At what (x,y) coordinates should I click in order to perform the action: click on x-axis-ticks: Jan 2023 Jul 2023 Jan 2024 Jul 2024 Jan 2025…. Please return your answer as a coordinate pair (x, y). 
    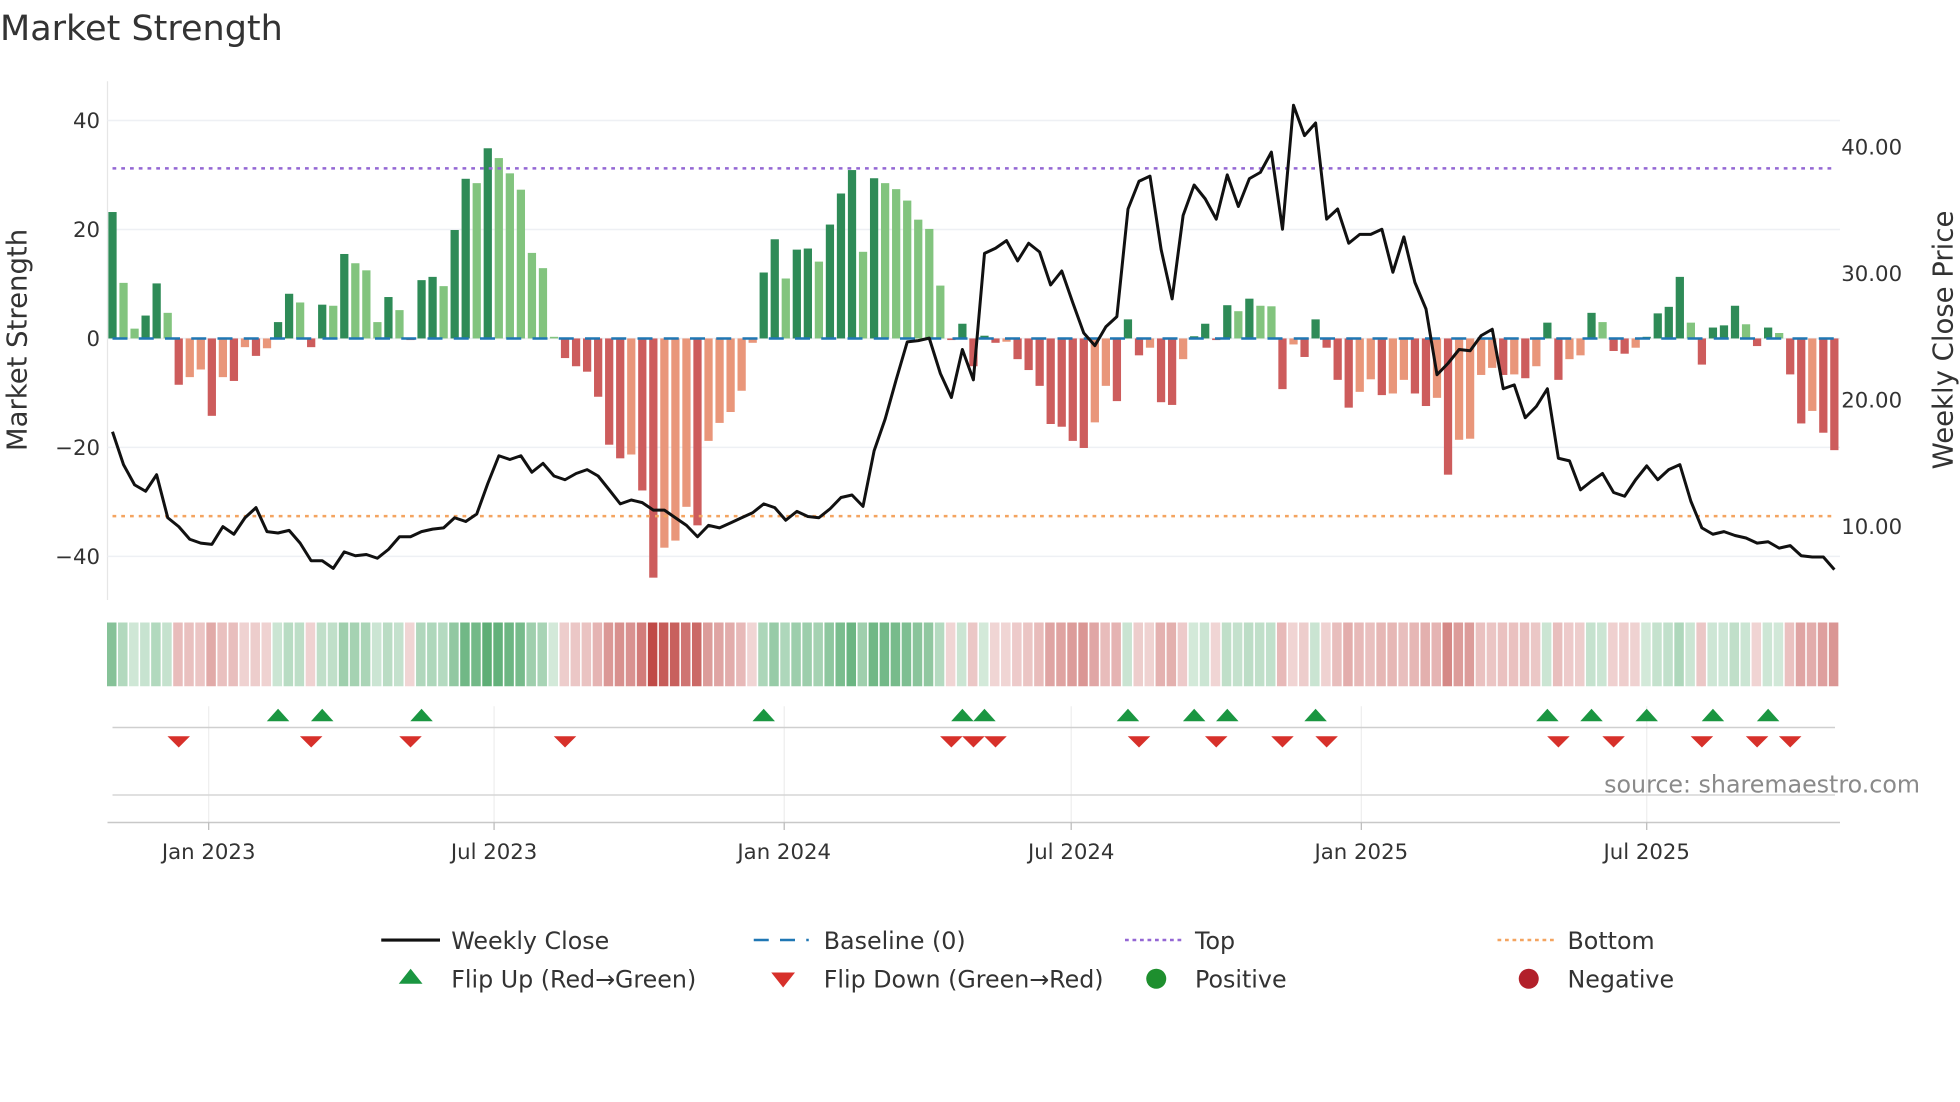
    Looking at the image, I should click on (925, 843).